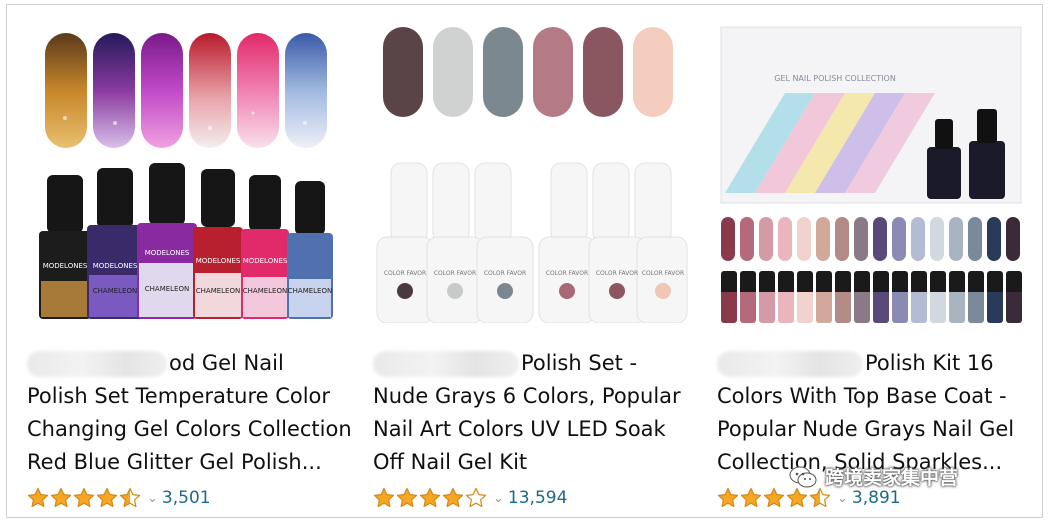 The height and width of the screenshot is (522, 1049). I want to click on title-text: Polish Kit 16, so click(929, 363).